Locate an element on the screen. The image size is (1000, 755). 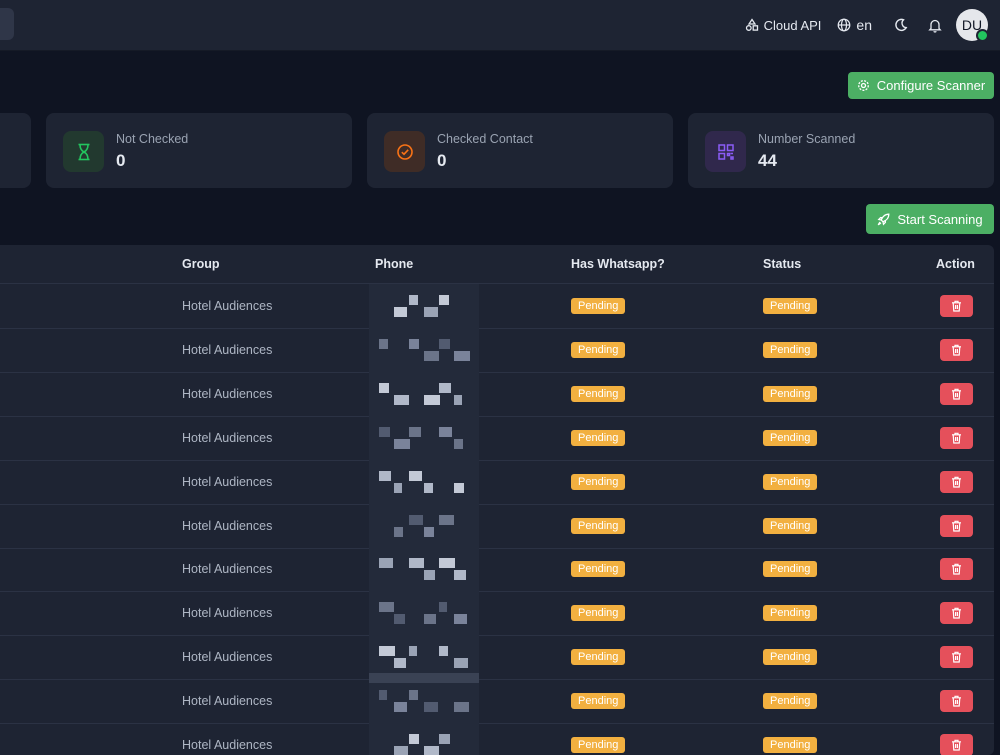
stat-card-not-checked: Not Checked 0 is located at coordinates (199, 150).